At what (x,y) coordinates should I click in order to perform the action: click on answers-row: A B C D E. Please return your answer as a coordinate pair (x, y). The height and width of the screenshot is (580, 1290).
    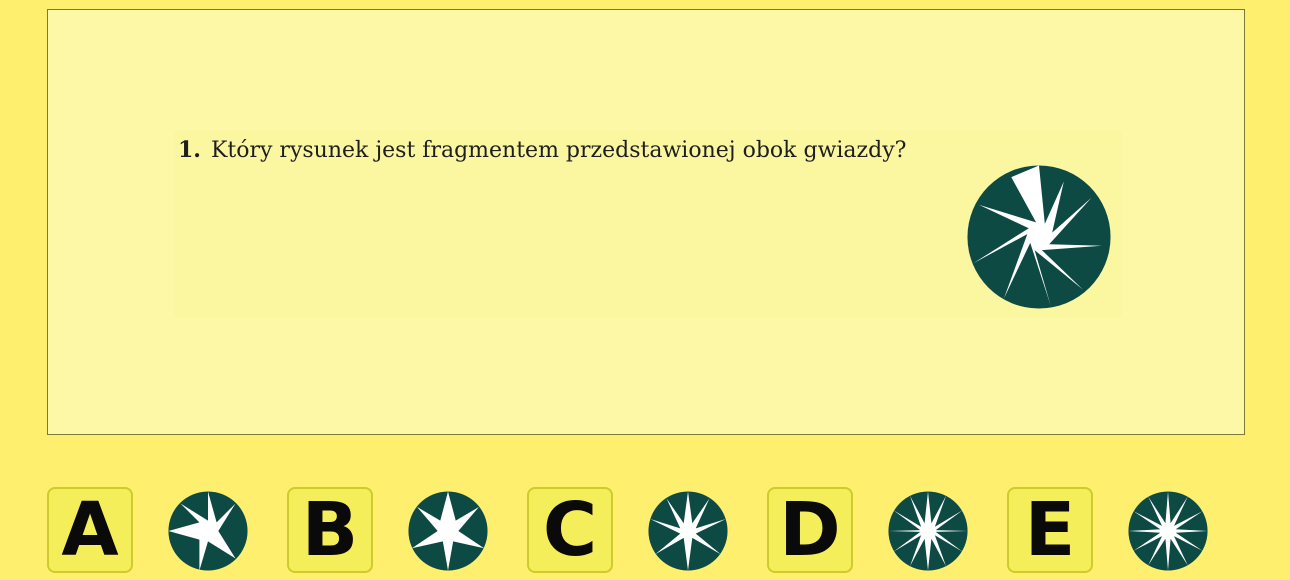
    Looking at the image, I should click on (647, 531).